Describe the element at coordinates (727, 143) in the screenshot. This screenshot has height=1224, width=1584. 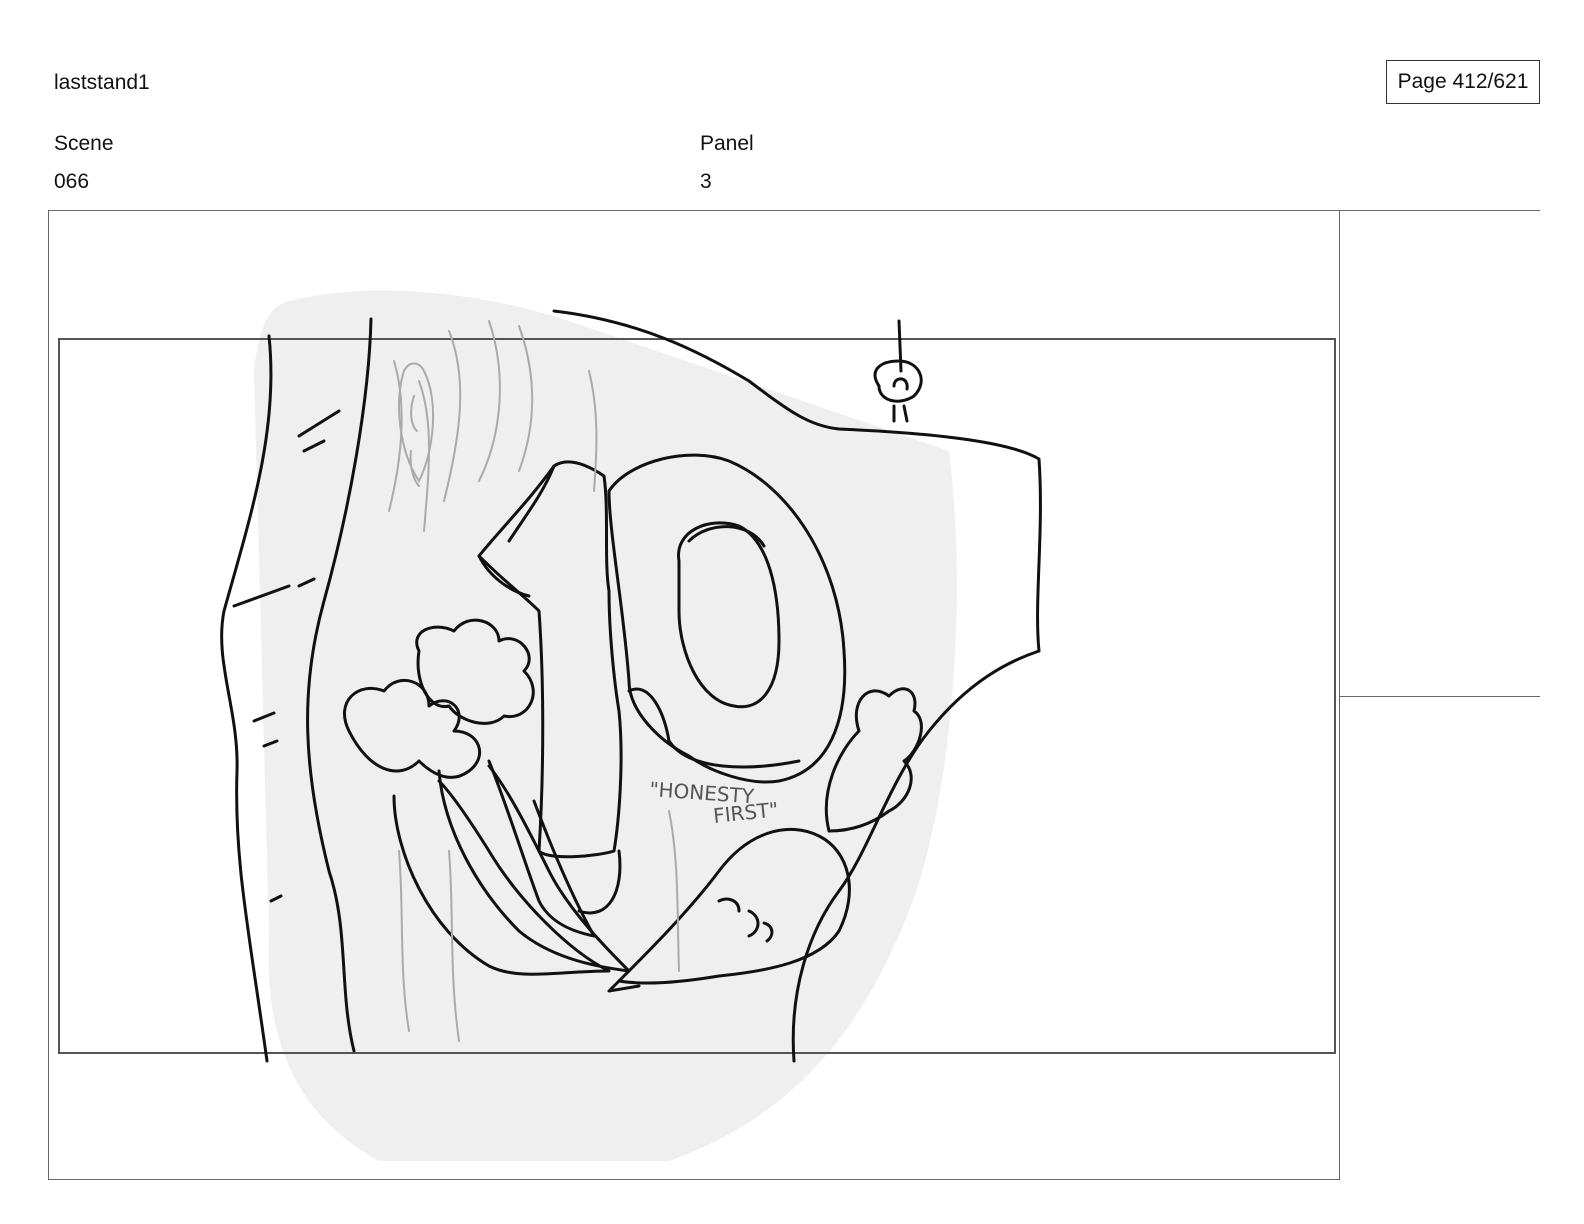
I see `panel-label: Panel` at that location.